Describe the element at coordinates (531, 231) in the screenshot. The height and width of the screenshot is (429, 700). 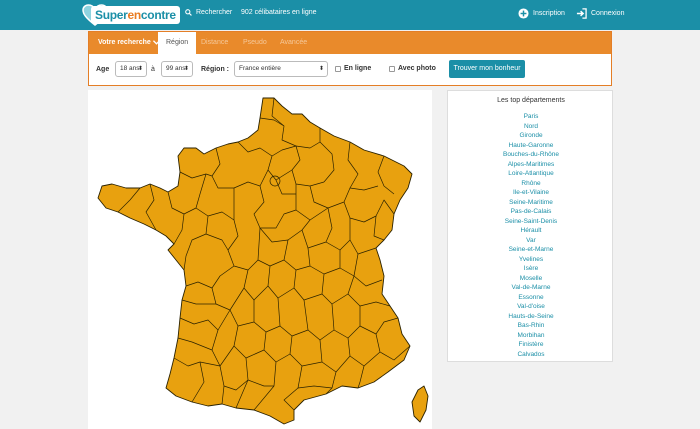
I see `department-link: Hérault` at that location.